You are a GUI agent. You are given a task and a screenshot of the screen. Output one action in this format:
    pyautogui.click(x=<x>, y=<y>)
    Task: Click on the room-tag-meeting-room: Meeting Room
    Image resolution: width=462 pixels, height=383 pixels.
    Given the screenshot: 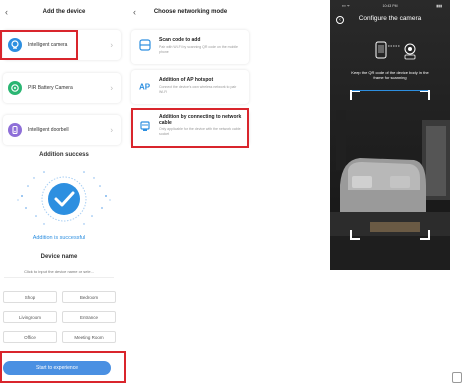 What is the action you would take?
    pyautogui.click(x=89, y=337)
    